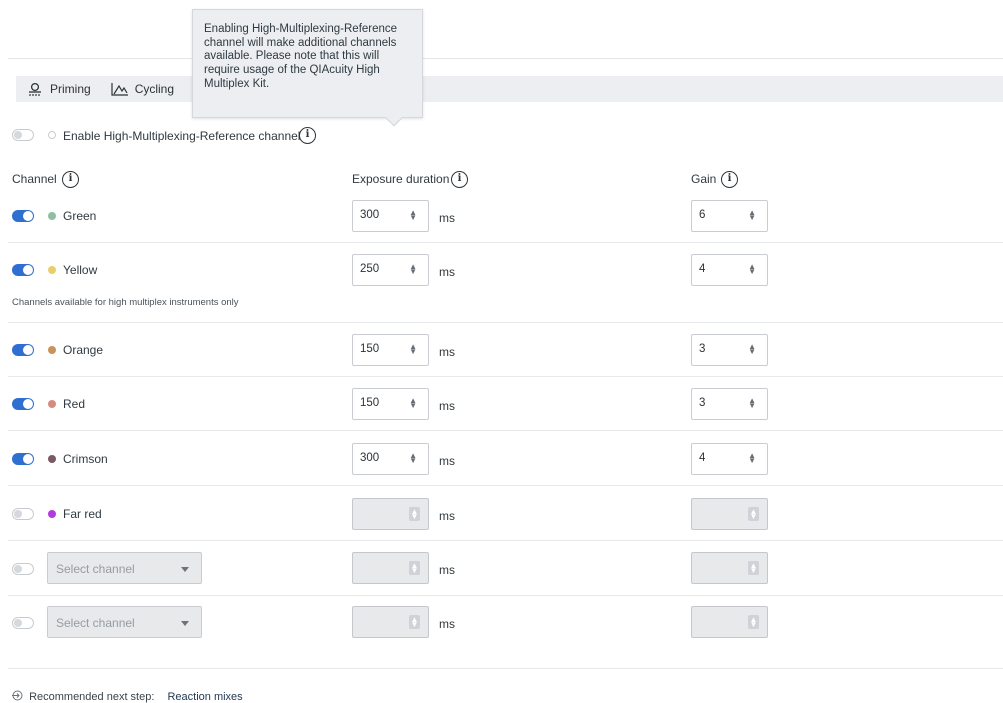 This screenshot has height=703, width=1003. Describe the element at coordinates (204, 697) in the screenshot. I see `next-step-link: Reaction mixes` at that location.